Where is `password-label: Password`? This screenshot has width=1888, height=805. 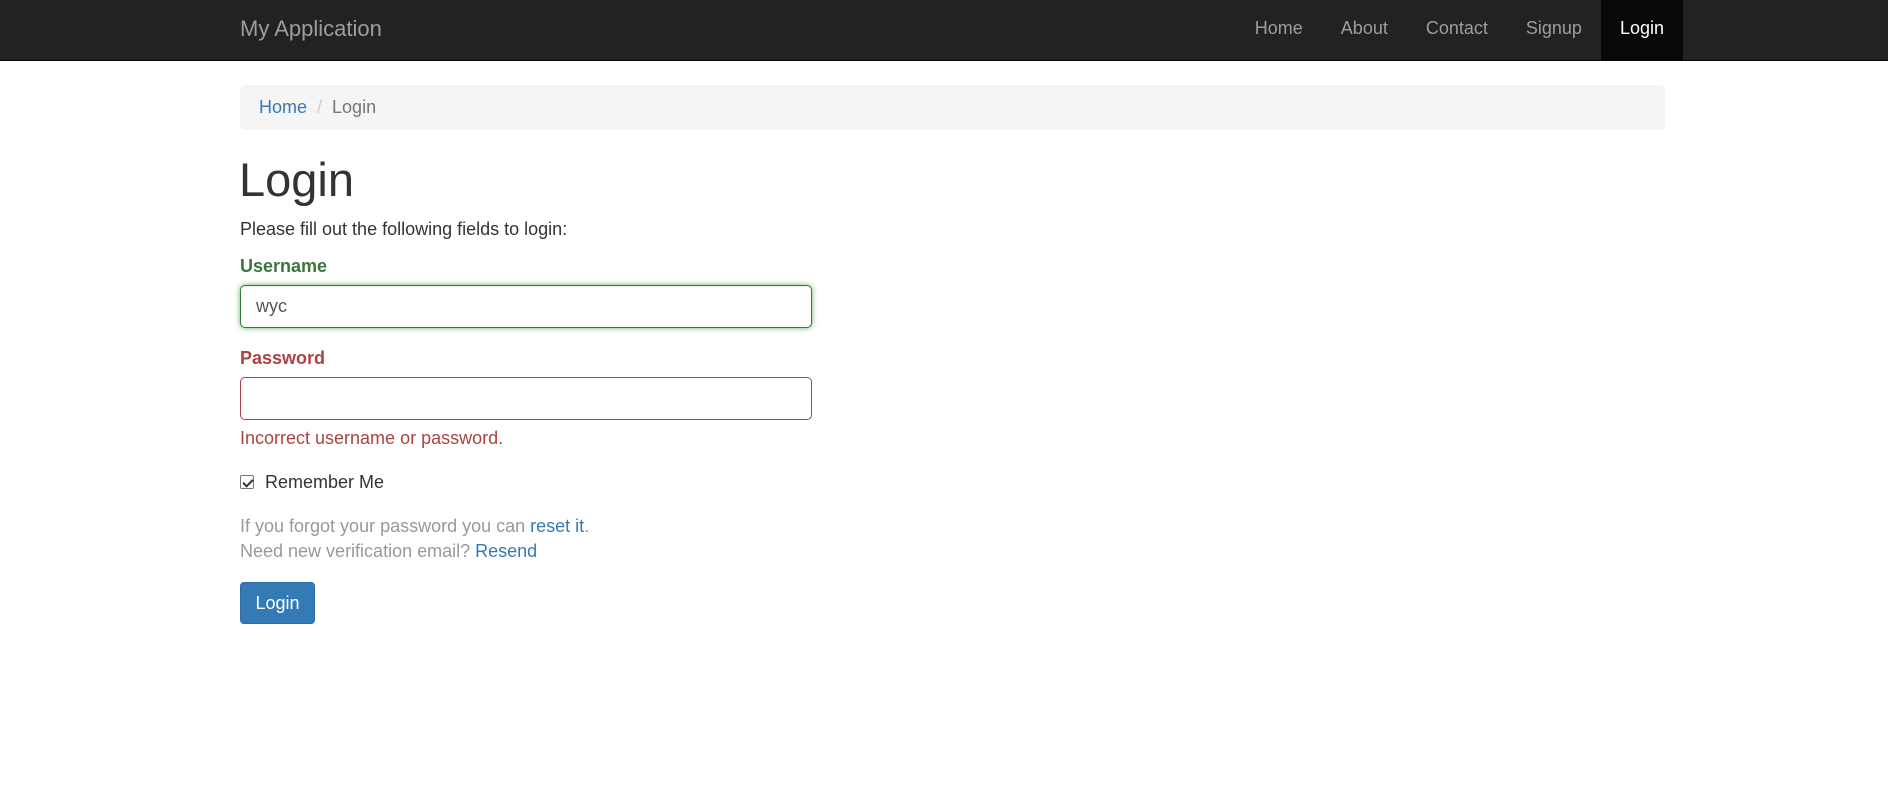 password-label: Password is located at coordinates (283, 358).